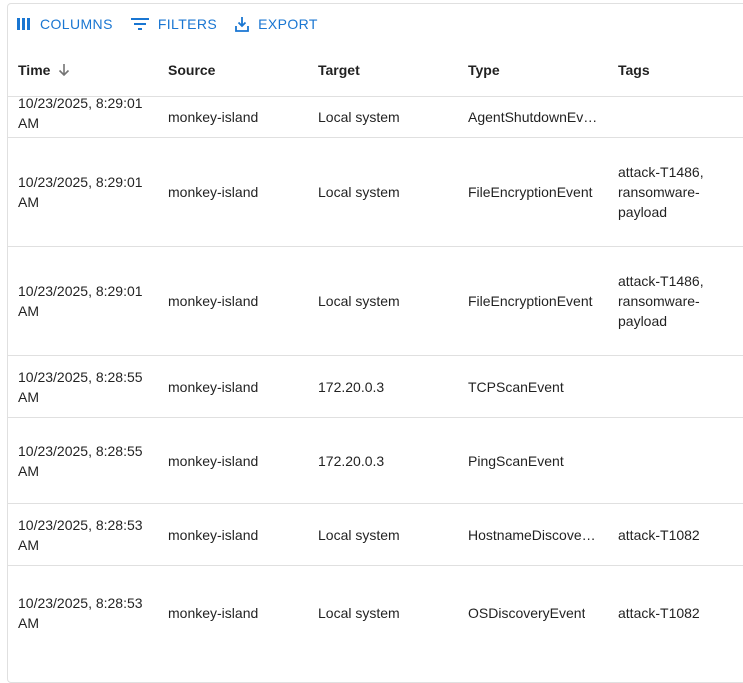  I want to click on cell-type: AgentShutdownEvent, so click(535, 117).